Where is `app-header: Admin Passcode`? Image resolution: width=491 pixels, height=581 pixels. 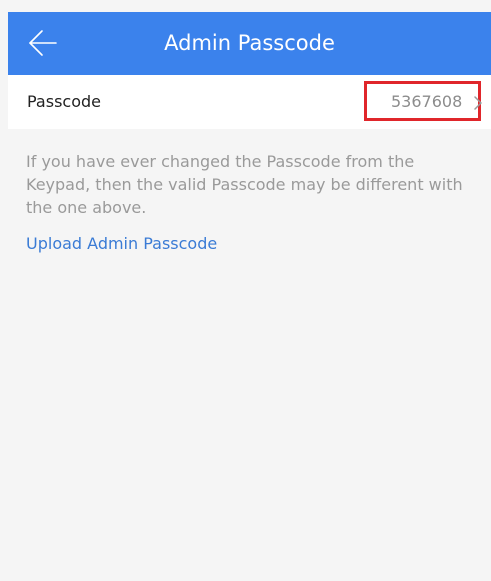 app-header: Admin Passcode is located at coordinates (249, 43).